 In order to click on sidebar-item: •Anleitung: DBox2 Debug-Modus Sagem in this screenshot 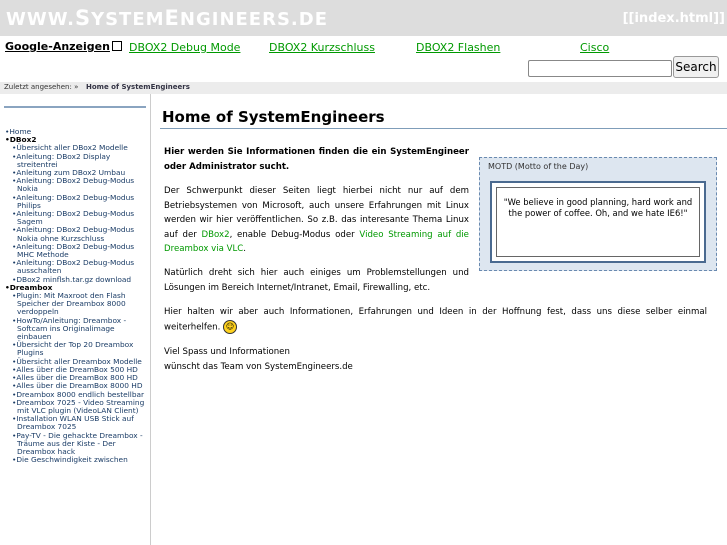, I will do `click(76, 217)`.